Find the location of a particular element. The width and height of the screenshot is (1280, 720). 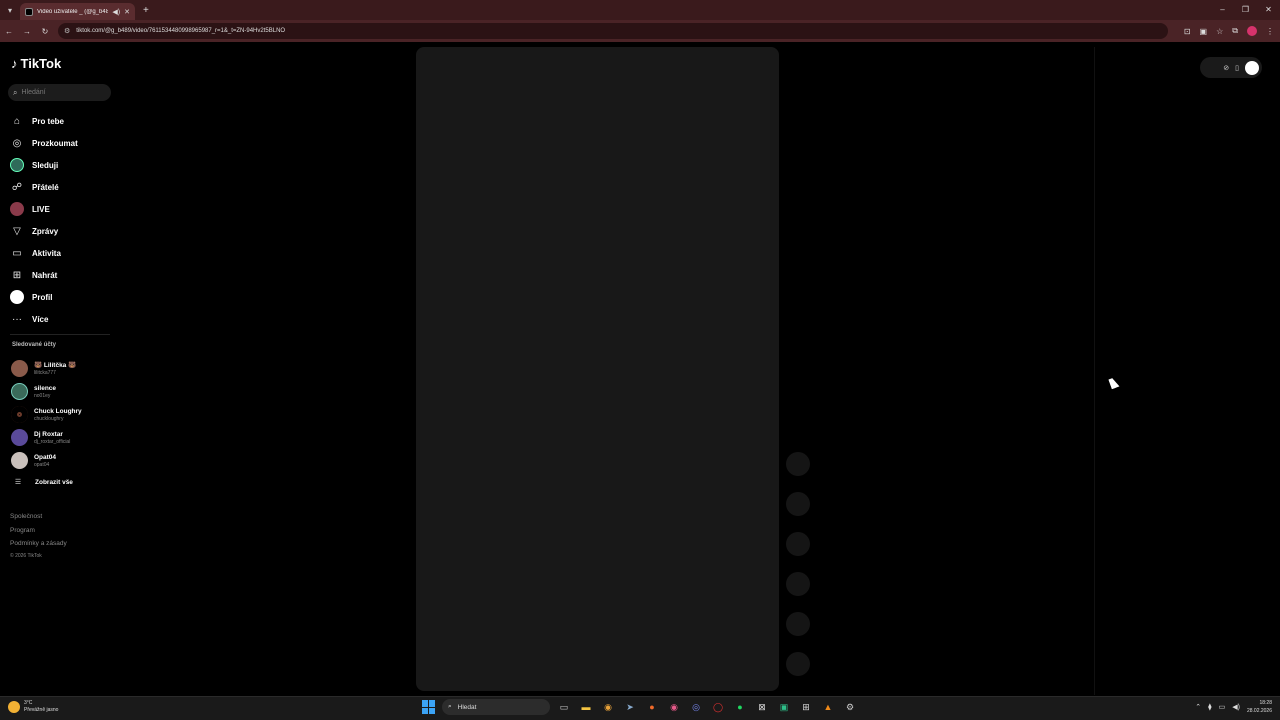

browser-menu-icon: ⋮ is located at coordinates (1270, 31).